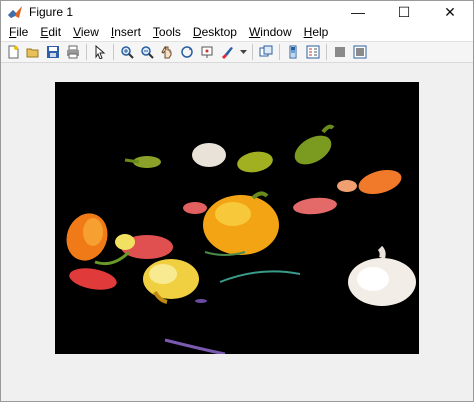 This screenshot has width=474, height=402. What do you see at coordinates (340, 52) in the screenshot?
I see `hide-plot-tools-icon` at bounding box center [340, 52].